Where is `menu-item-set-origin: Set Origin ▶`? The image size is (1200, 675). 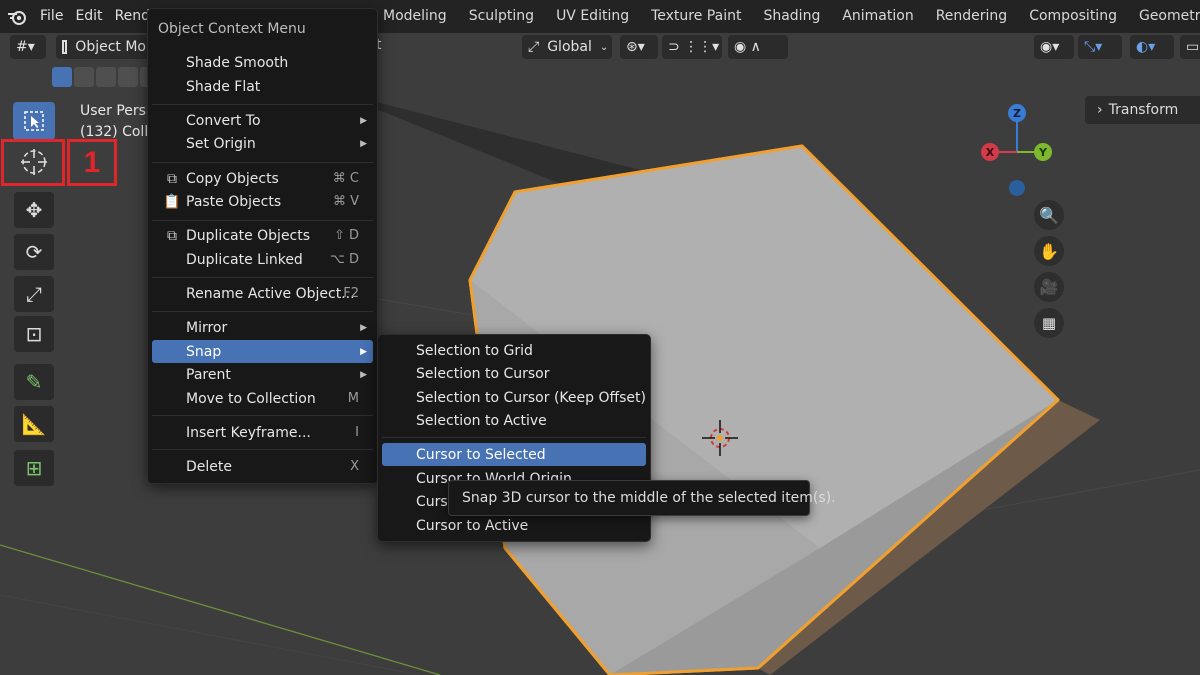
menu-item-set-origin: Set Origin ▶ is located at coordinates (262, 143).